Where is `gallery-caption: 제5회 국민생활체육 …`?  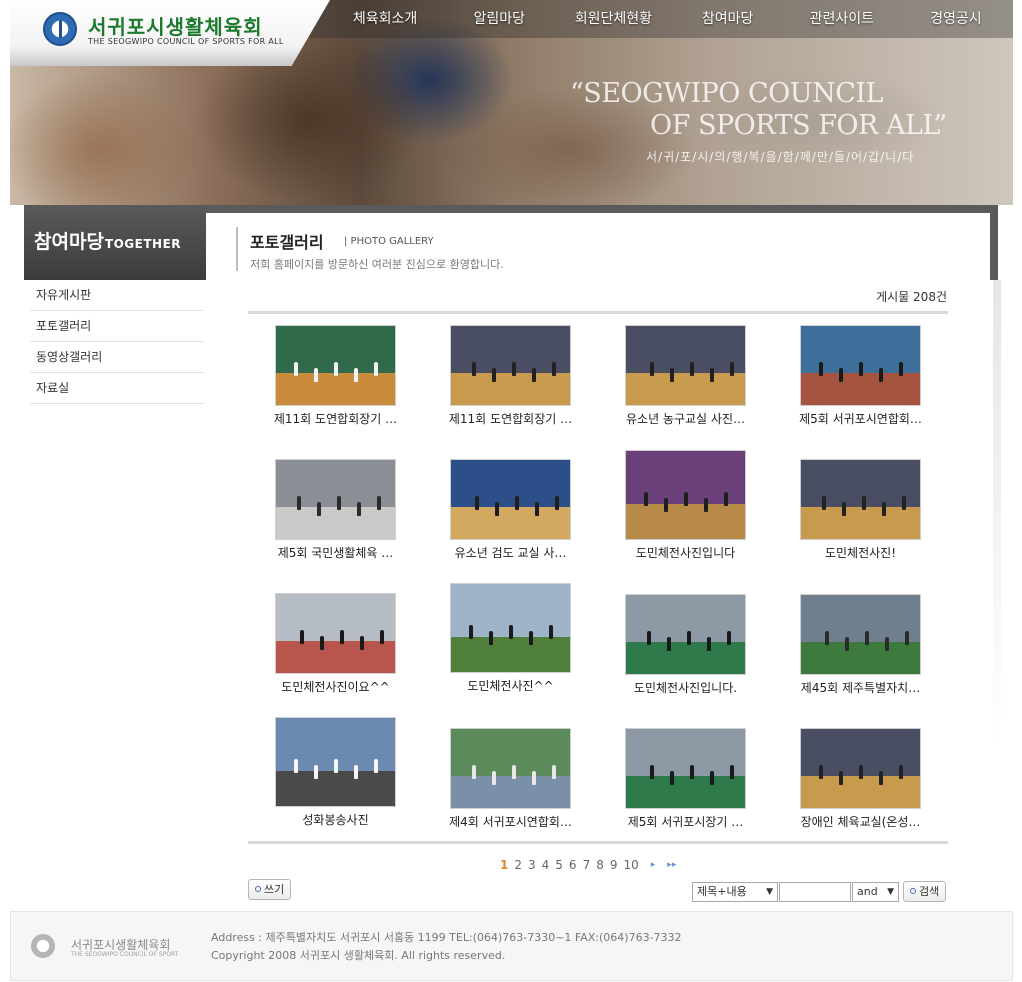 gallery-caption: 제5회 국민생활체육 … is located at coordinates (335, 552).